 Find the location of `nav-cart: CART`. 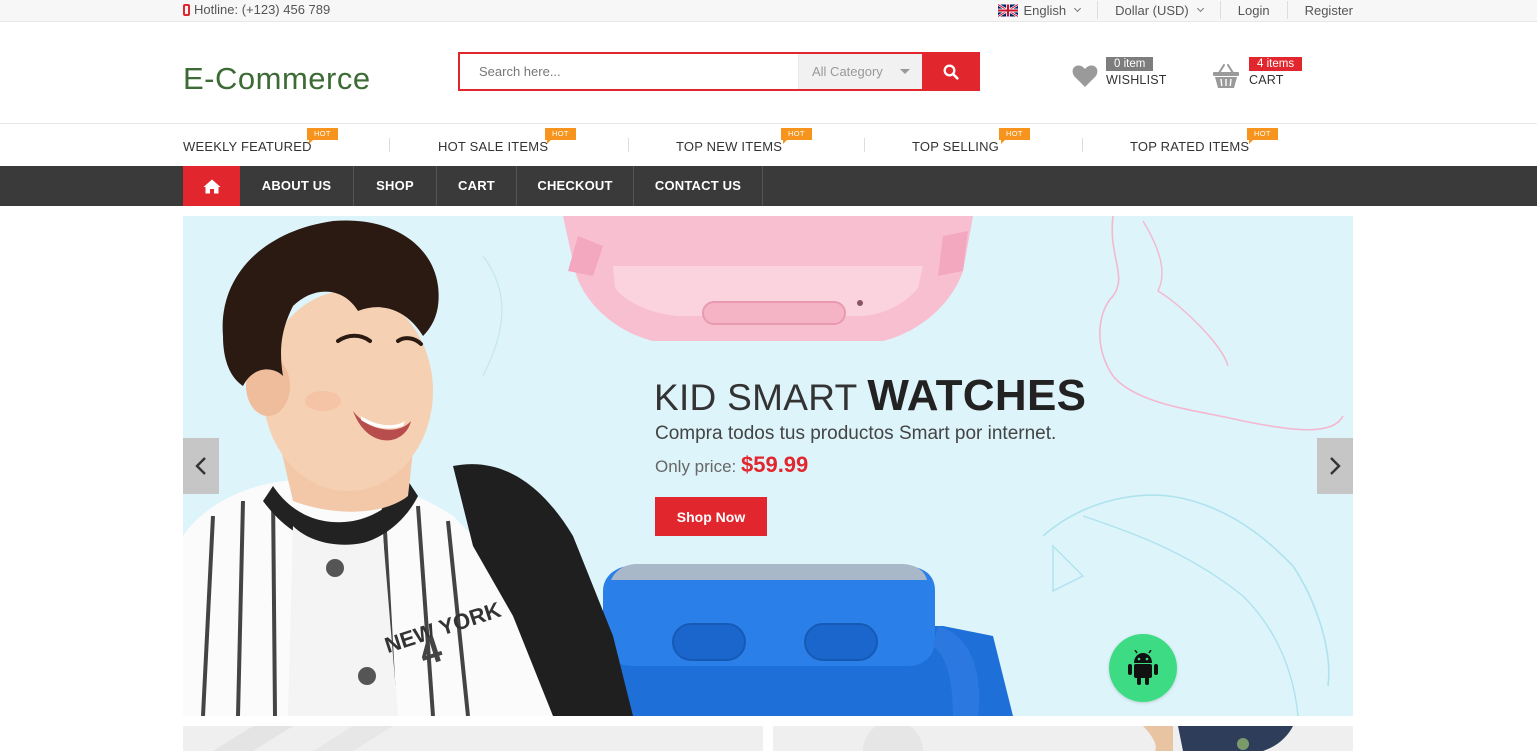

nav-cart: CART is located at coordinates (477, 186).